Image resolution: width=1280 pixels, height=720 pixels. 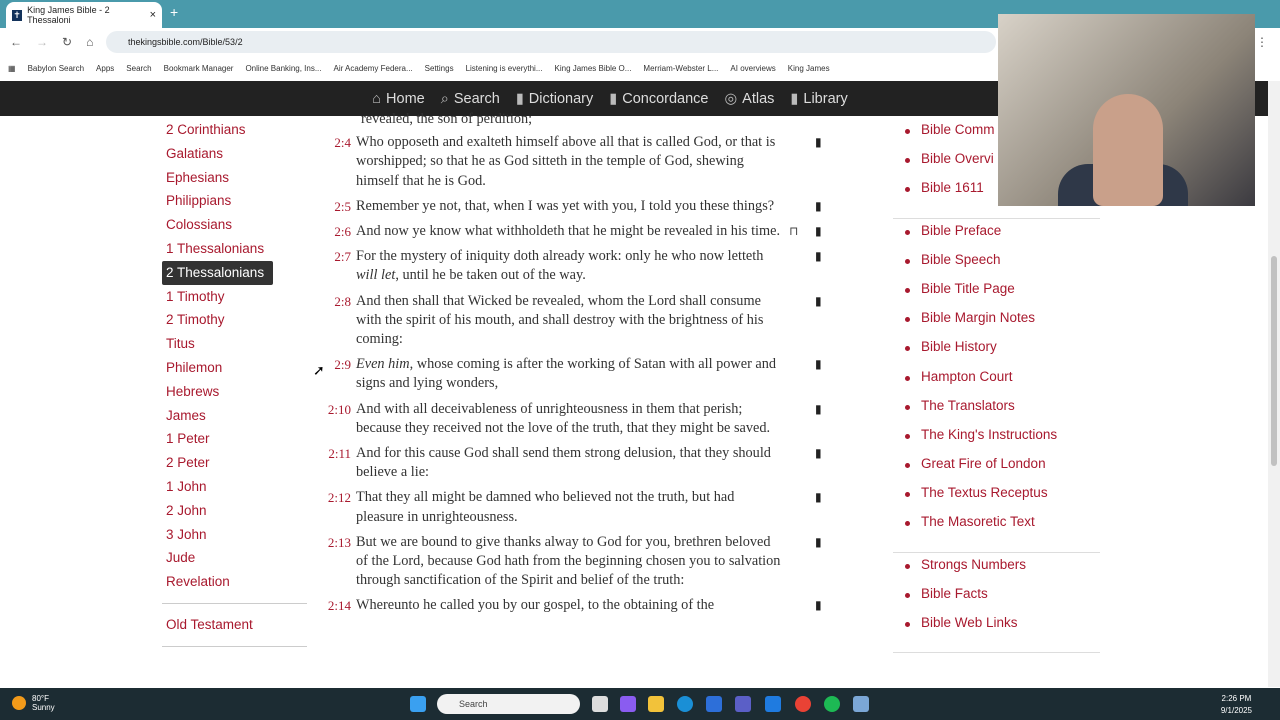 I want to click on library-link: Bible Web Links, so click(x=996, y=629).